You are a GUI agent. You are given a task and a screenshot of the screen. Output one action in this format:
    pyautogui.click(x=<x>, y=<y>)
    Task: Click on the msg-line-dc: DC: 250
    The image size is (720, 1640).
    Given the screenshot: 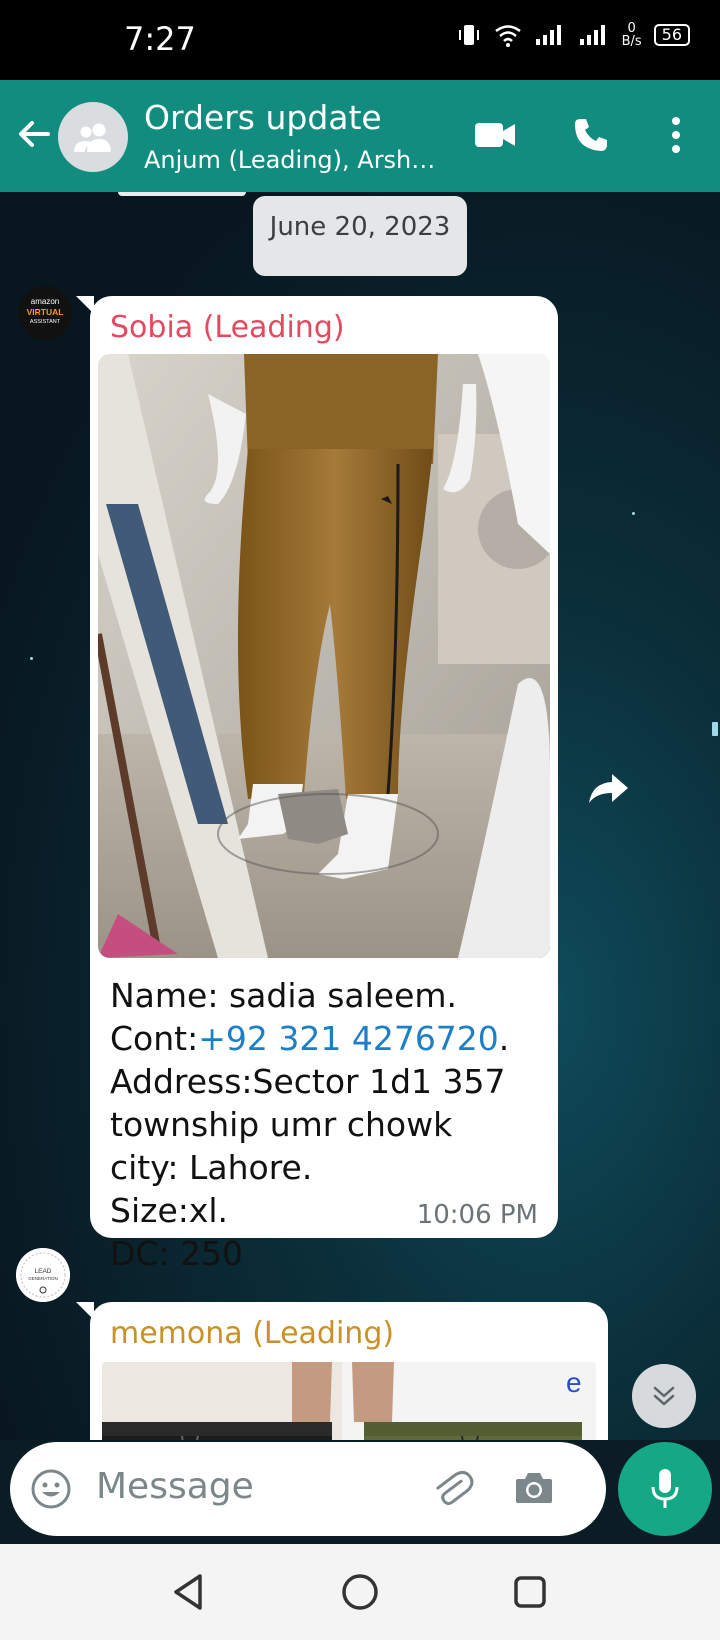 What is the action you would take?
    pyautogui.click(x=177, y=1253)
    